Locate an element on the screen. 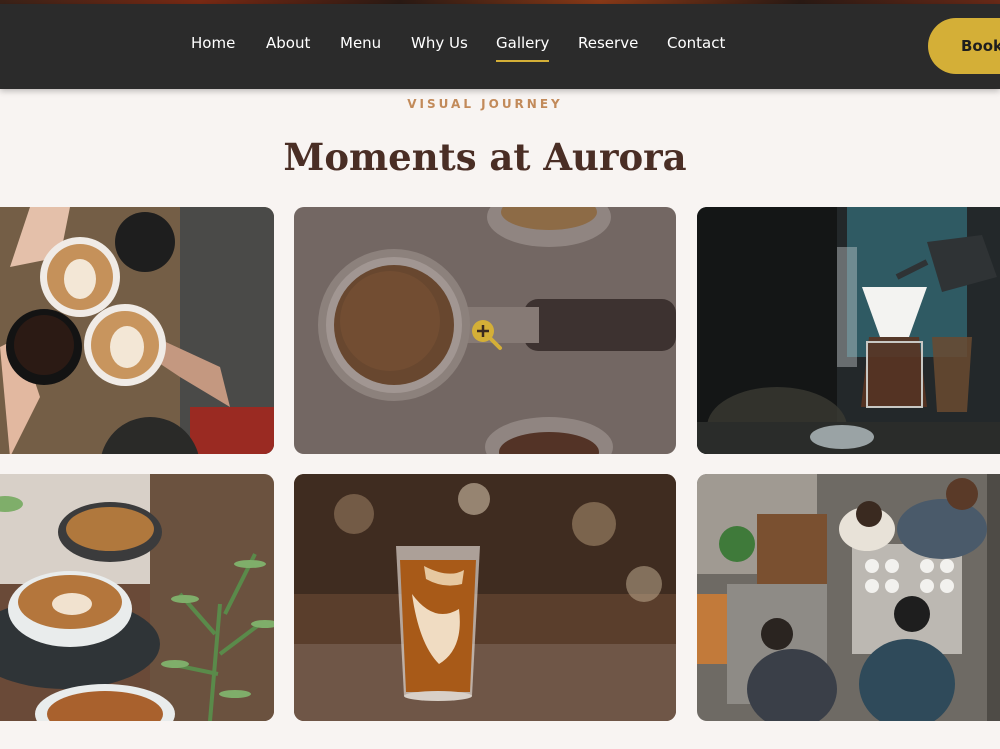  gallery-item-baristas is located at coordinates (848, 597).